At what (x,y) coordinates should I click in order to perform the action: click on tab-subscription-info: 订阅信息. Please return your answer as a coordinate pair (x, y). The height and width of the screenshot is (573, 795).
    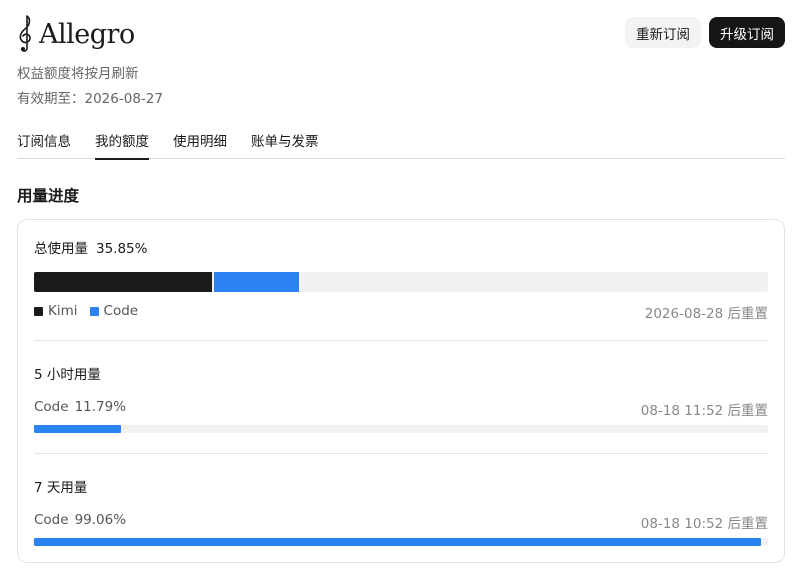
    Looking at the image, I should click on (44, 140).